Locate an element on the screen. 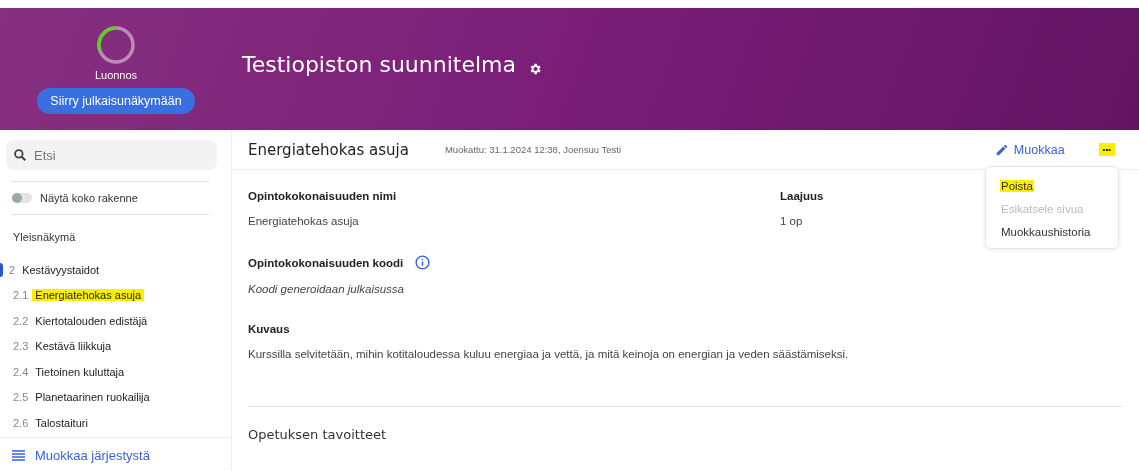  pencil-icon is located at coordinates (1001, 149).